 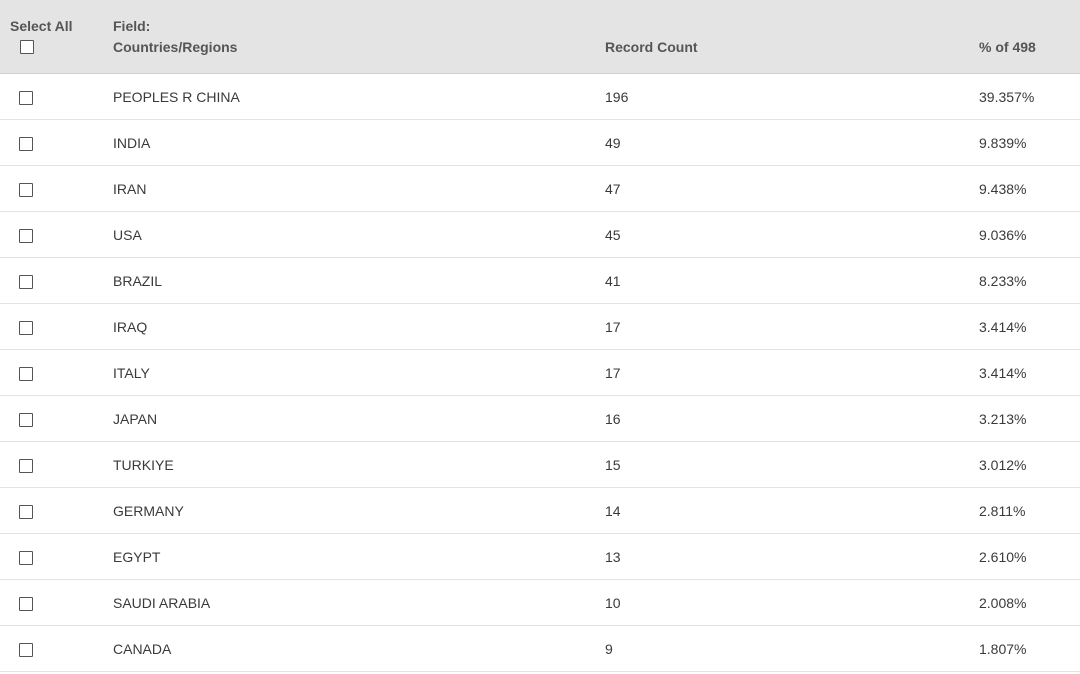 I want to click on percent-value: 39.357%, so click(x=1007, y=97).